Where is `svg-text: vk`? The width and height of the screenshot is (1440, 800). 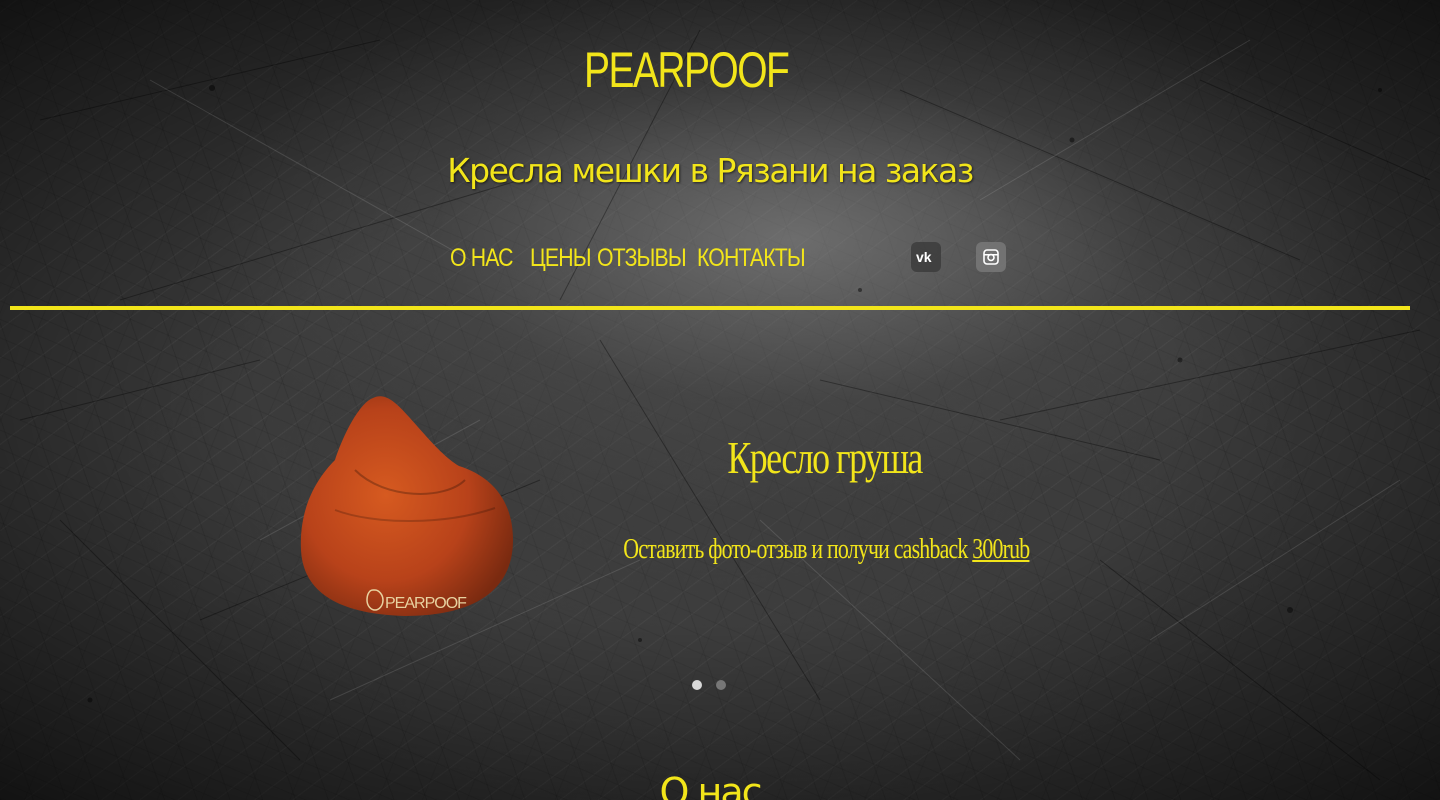 svg-text: vk is located at coordinates (924, 257).